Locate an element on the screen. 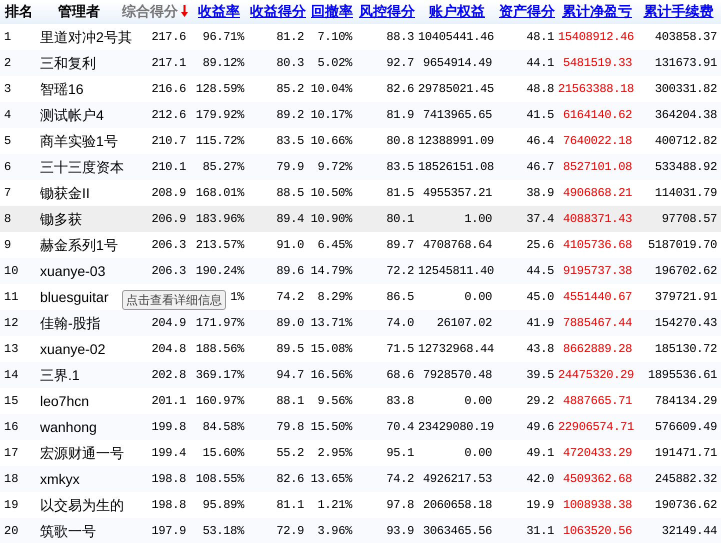 The image size is (721, 543). column-header: 回撤率 is located at coordinates (332, 12).